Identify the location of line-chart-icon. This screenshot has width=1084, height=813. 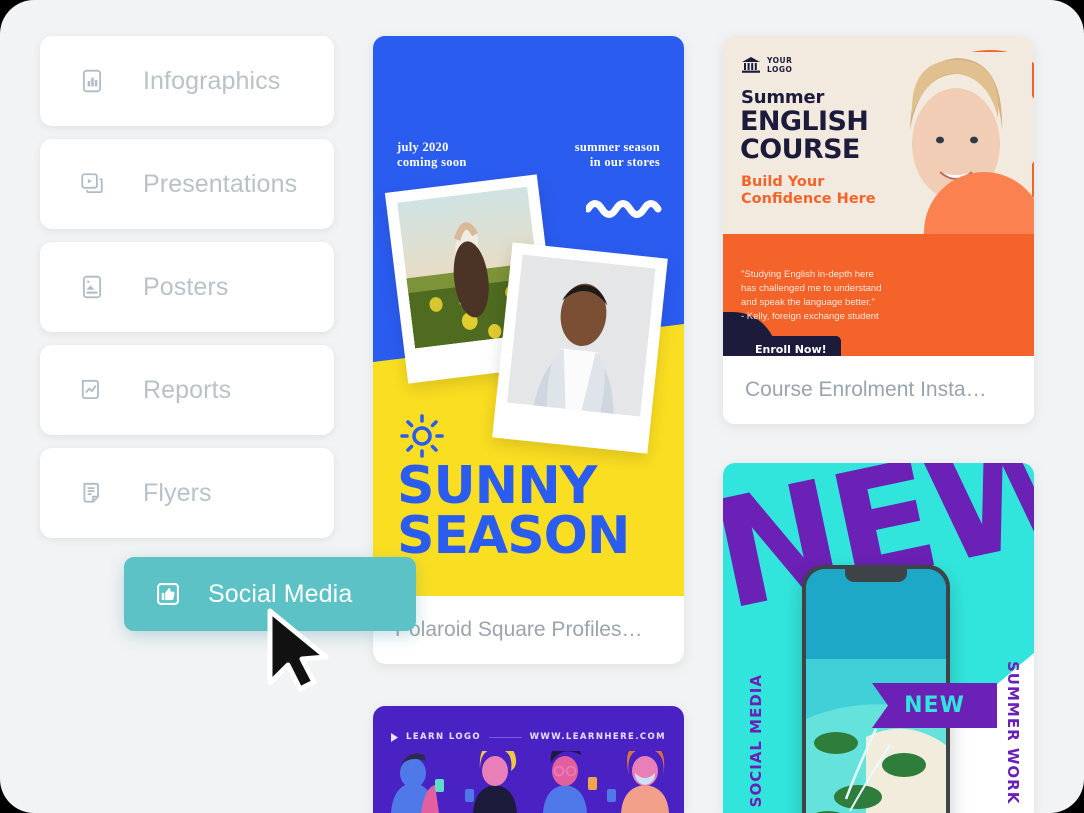
(92, 390).